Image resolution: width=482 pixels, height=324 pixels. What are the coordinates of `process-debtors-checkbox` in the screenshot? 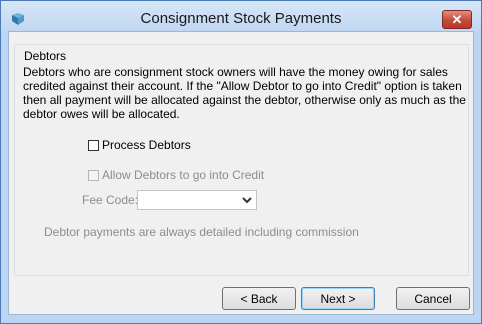 It's located at (93, 145).